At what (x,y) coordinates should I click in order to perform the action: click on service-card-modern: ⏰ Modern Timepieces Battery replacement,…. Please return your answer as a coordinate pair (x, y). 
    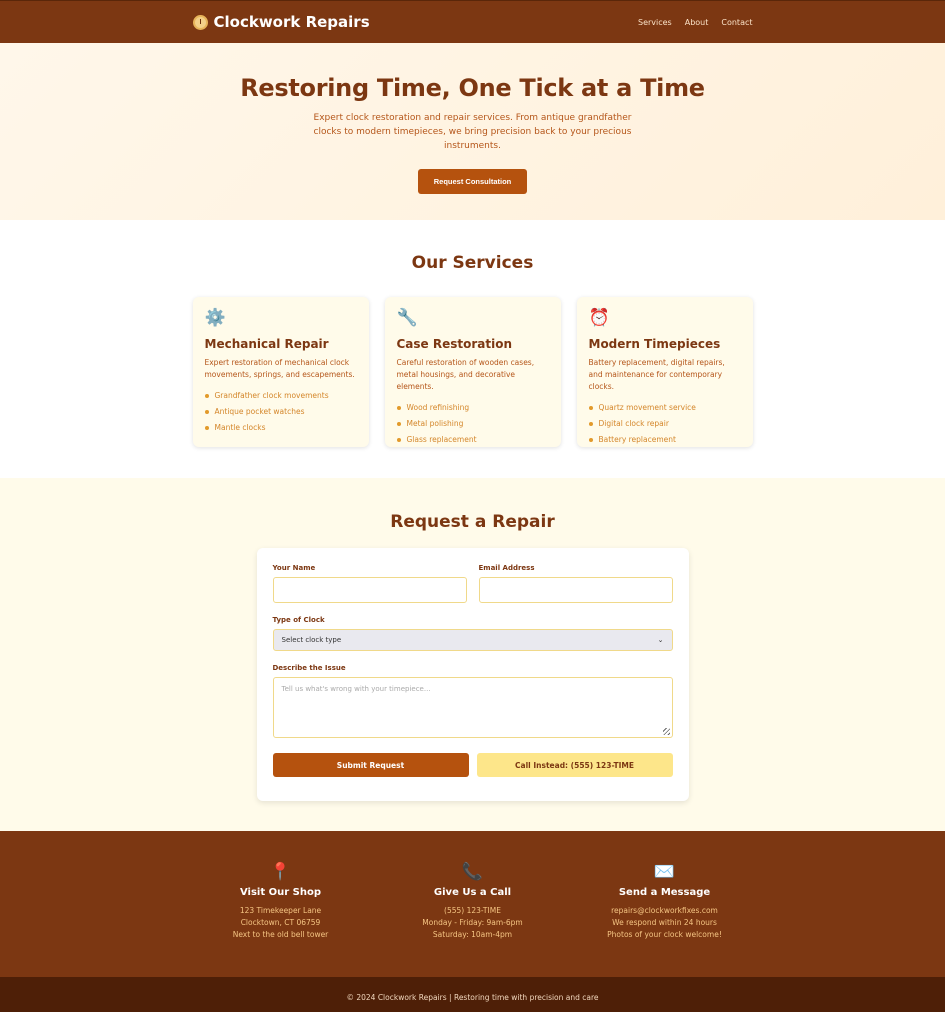
    Looking at the image, I should click on (664, 372).